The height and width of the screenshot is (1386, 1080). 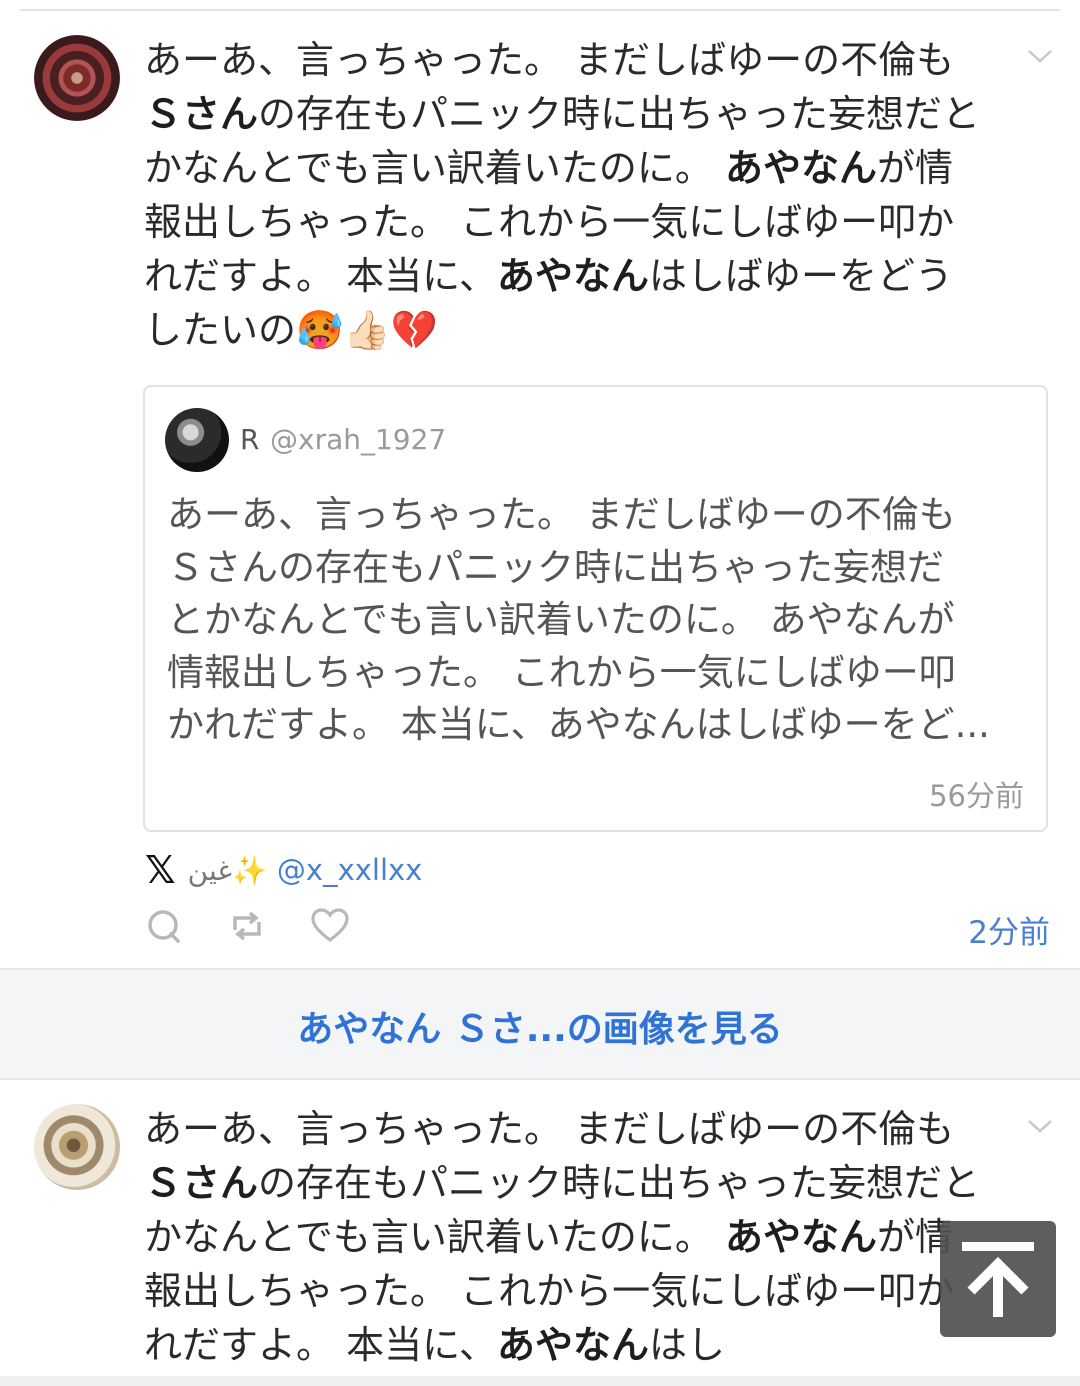 What do you see at coordinates (561, 619) in the screenshot?
I see `quoted-text-line: とかなんとでも言い訳着いたのに。 あやなんが` at bounding box center [561, 619].